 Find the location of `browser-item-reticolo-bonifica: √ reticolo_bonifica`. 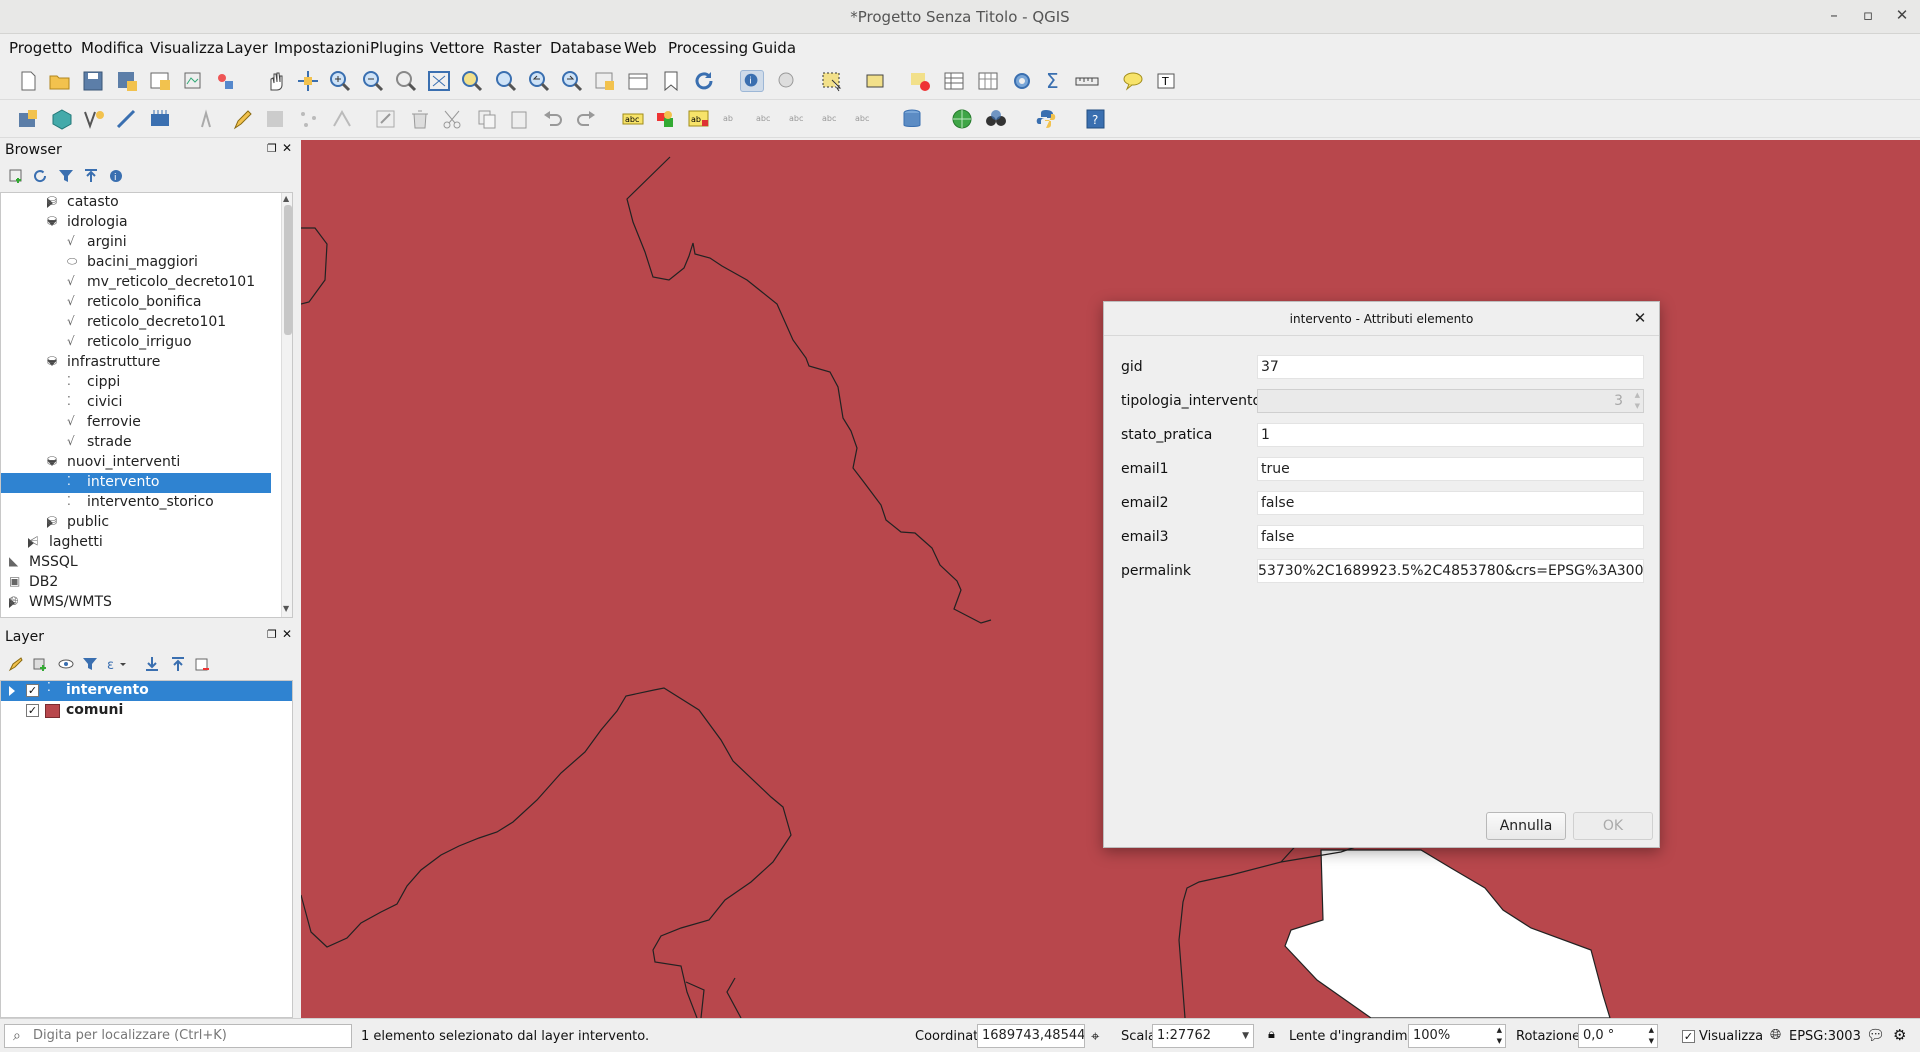

browser-item-reticolo-bonifica: √ reticolo_bonifica is located at coordinates (136, 303).